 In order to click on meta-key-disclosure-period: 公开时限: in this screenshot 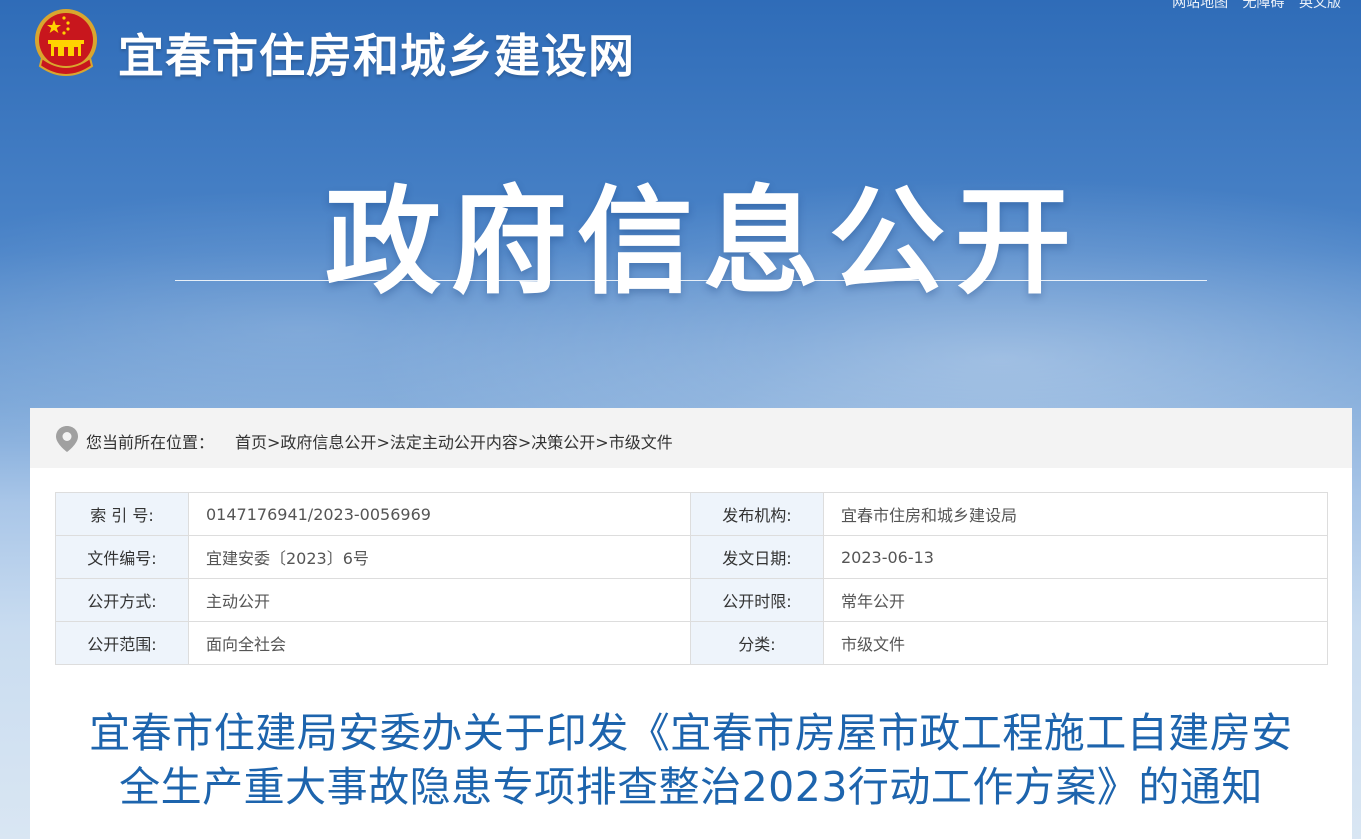, I will do `click(757, 600)`.